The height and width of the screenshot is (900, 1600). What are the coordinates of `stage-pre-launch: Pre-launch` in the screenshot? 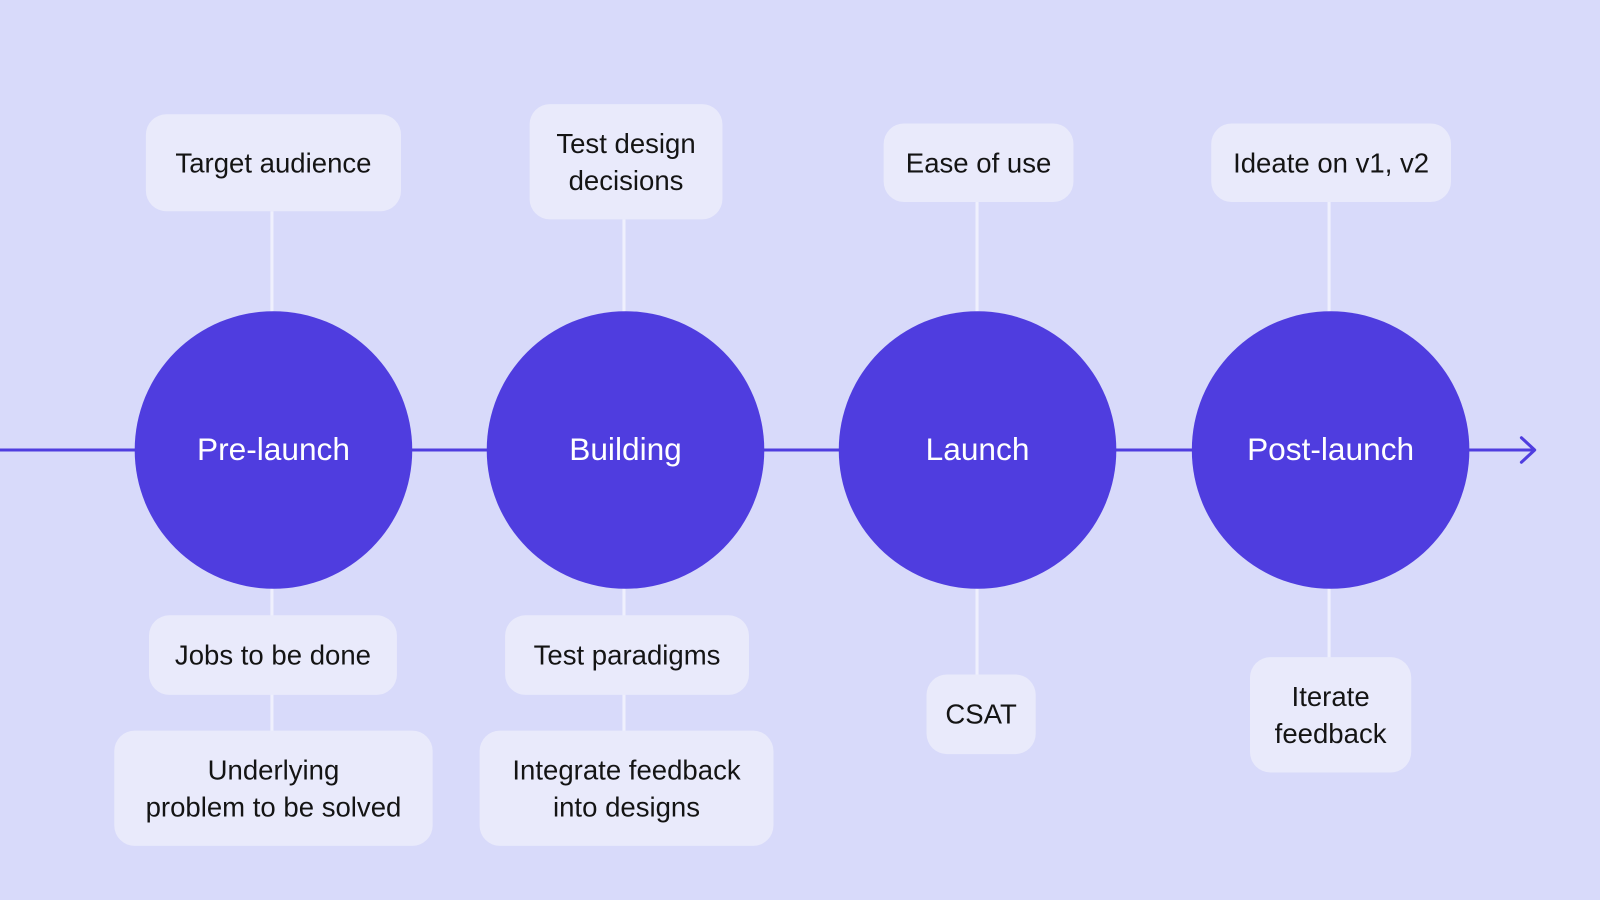 It's located at (273, 450).